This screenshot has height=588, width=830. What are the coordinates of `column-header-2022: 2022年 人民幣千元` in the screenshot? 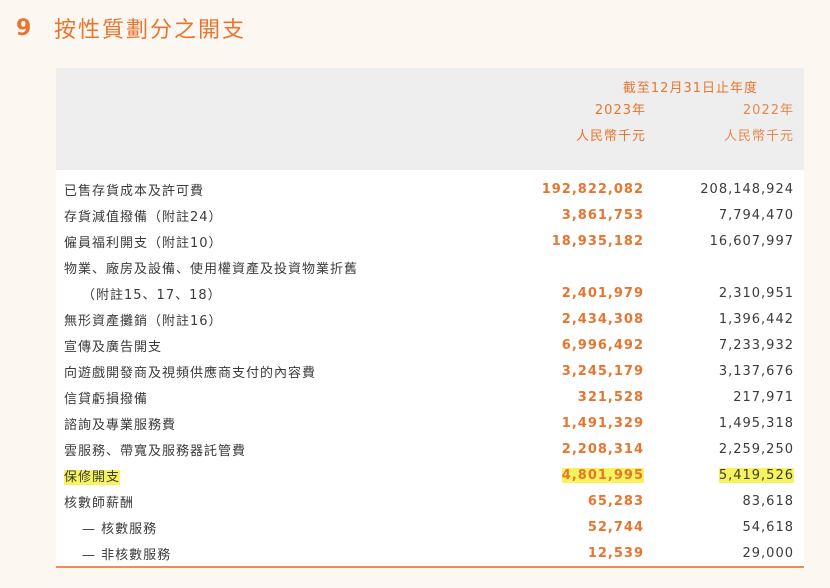 It's located at (714, 124).